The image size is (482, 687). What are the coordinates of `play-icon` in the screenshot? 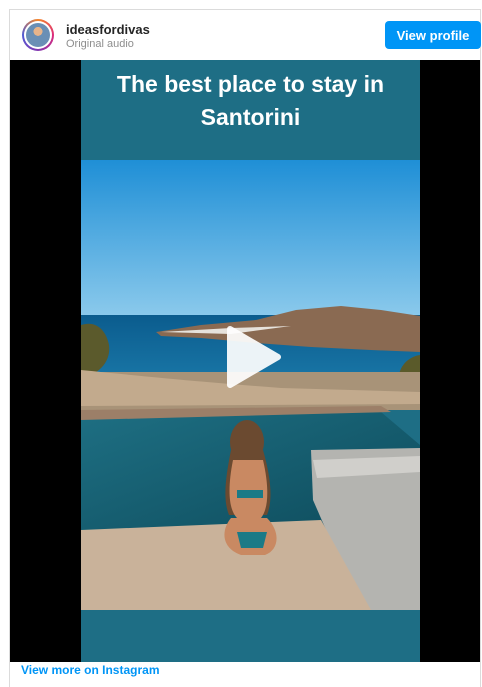 It's located at (253, 357).